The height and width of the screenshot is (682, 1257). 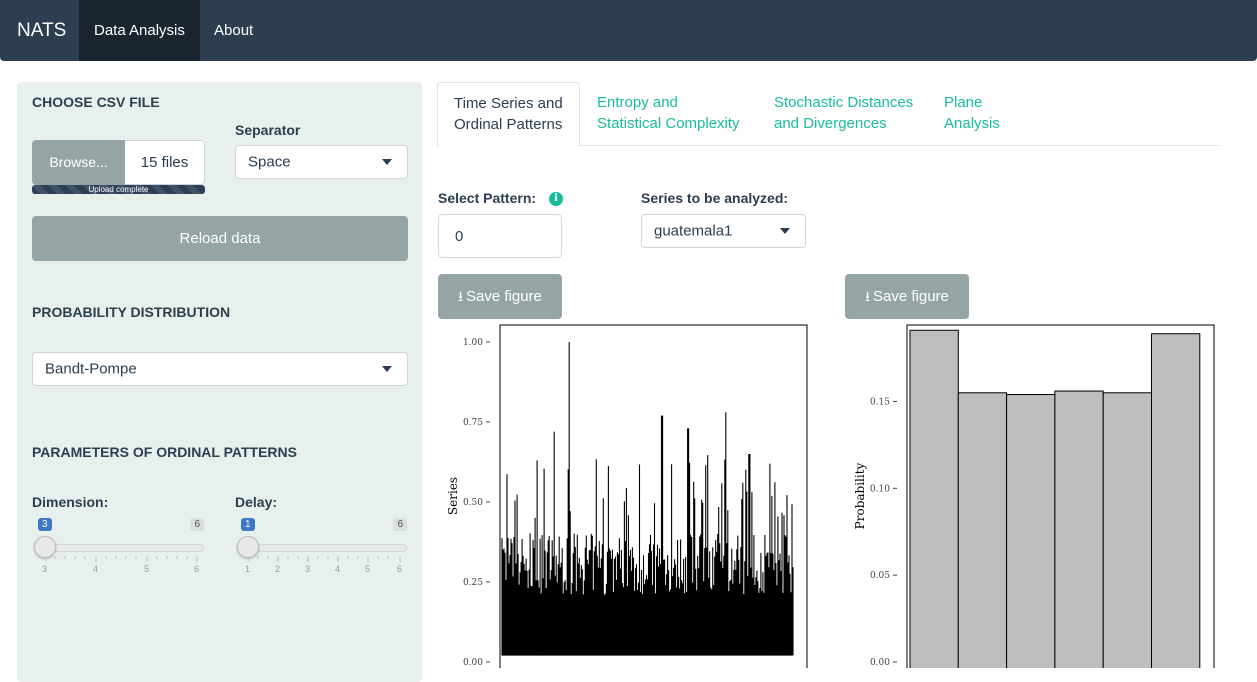 I want to click on series-select: guatemala1, so click(x=723, y=231).